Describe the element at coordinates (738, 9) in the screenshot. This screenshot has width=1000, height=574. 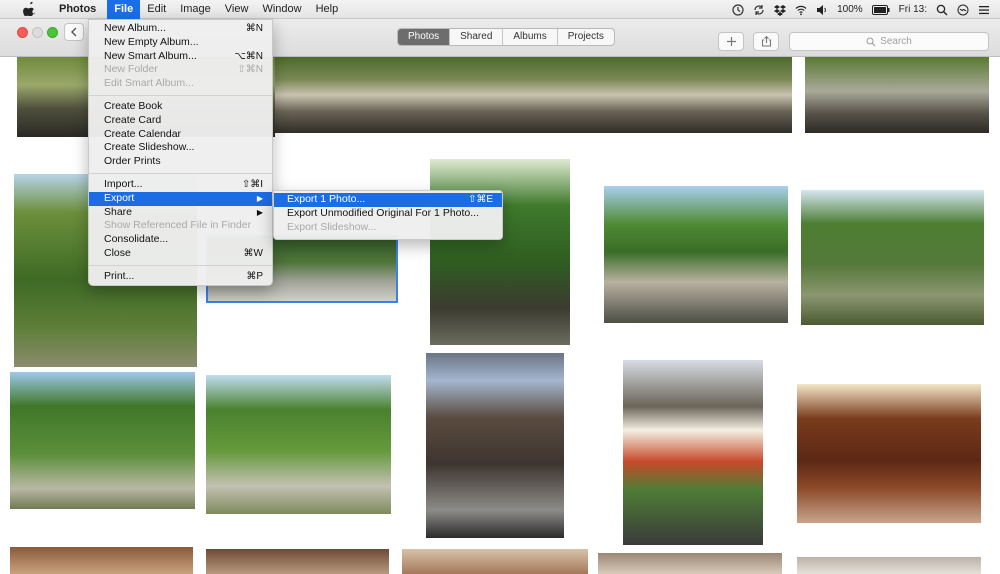
I see `time-machine-icon` at that location.